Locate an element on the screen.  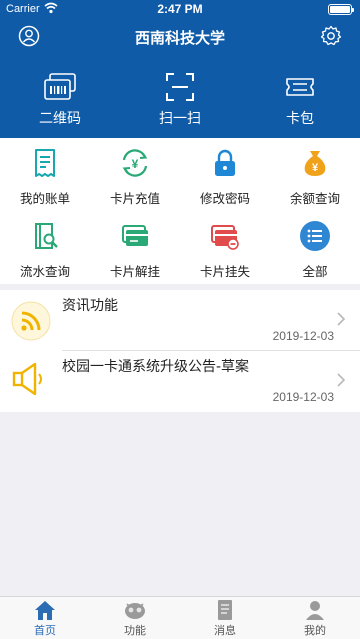
robot-icon is located at coordinates (135, 611).